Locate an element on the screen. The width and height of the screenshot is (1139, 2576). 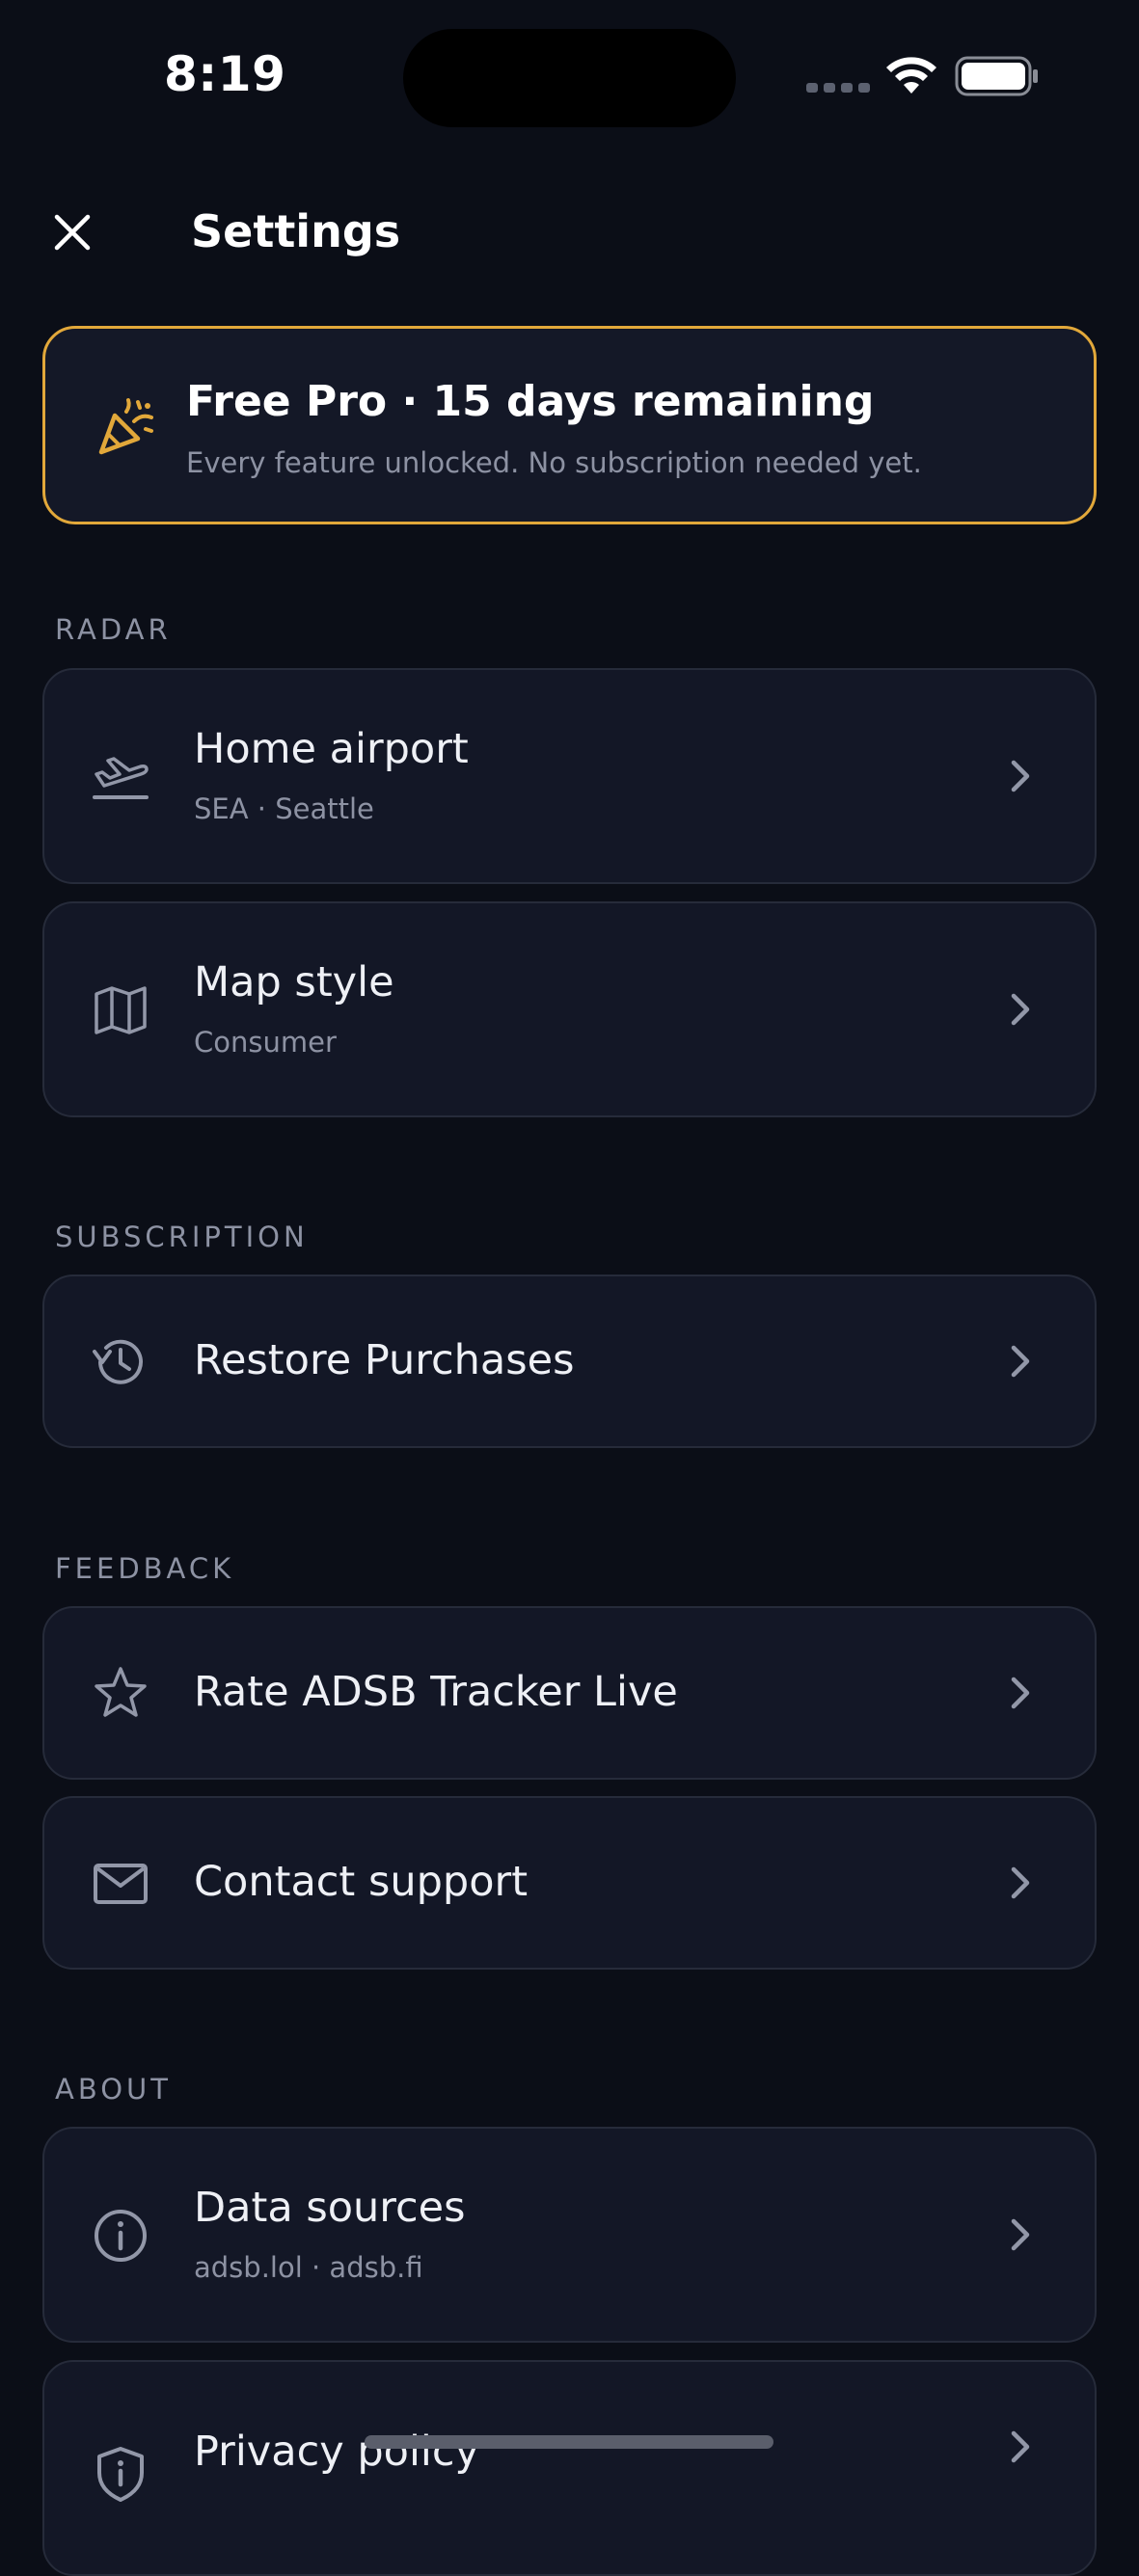
section-label-subscription: SUBSCRIPTION is located at coordinates (182, 1237).